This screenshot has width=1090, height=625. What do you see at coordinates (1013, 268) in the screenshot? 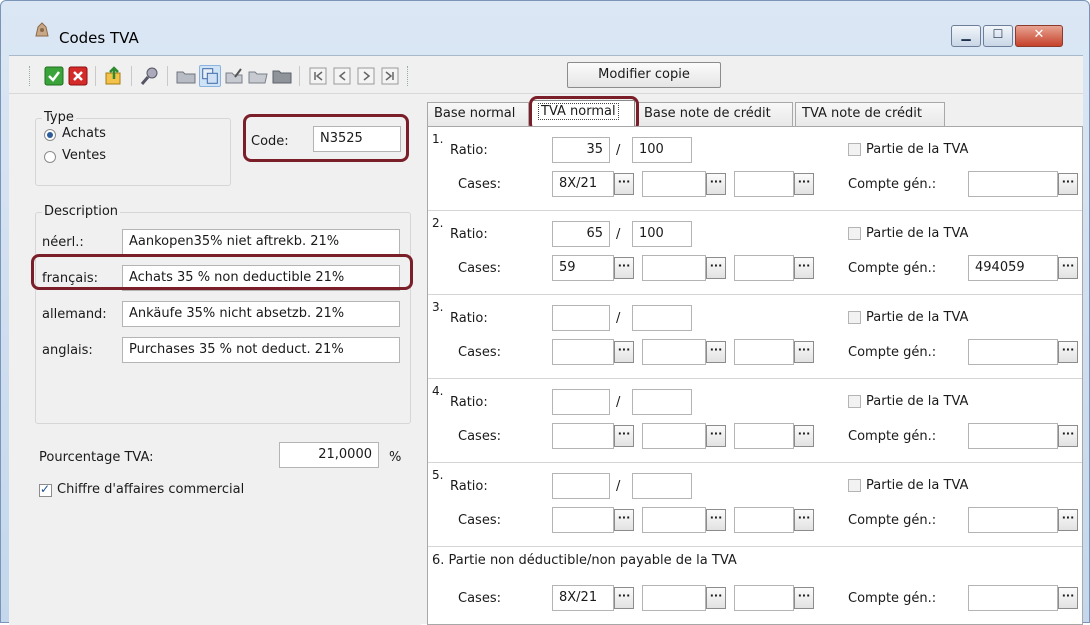
I see `compte-field: 494059` at bounding box center [1013, 268].